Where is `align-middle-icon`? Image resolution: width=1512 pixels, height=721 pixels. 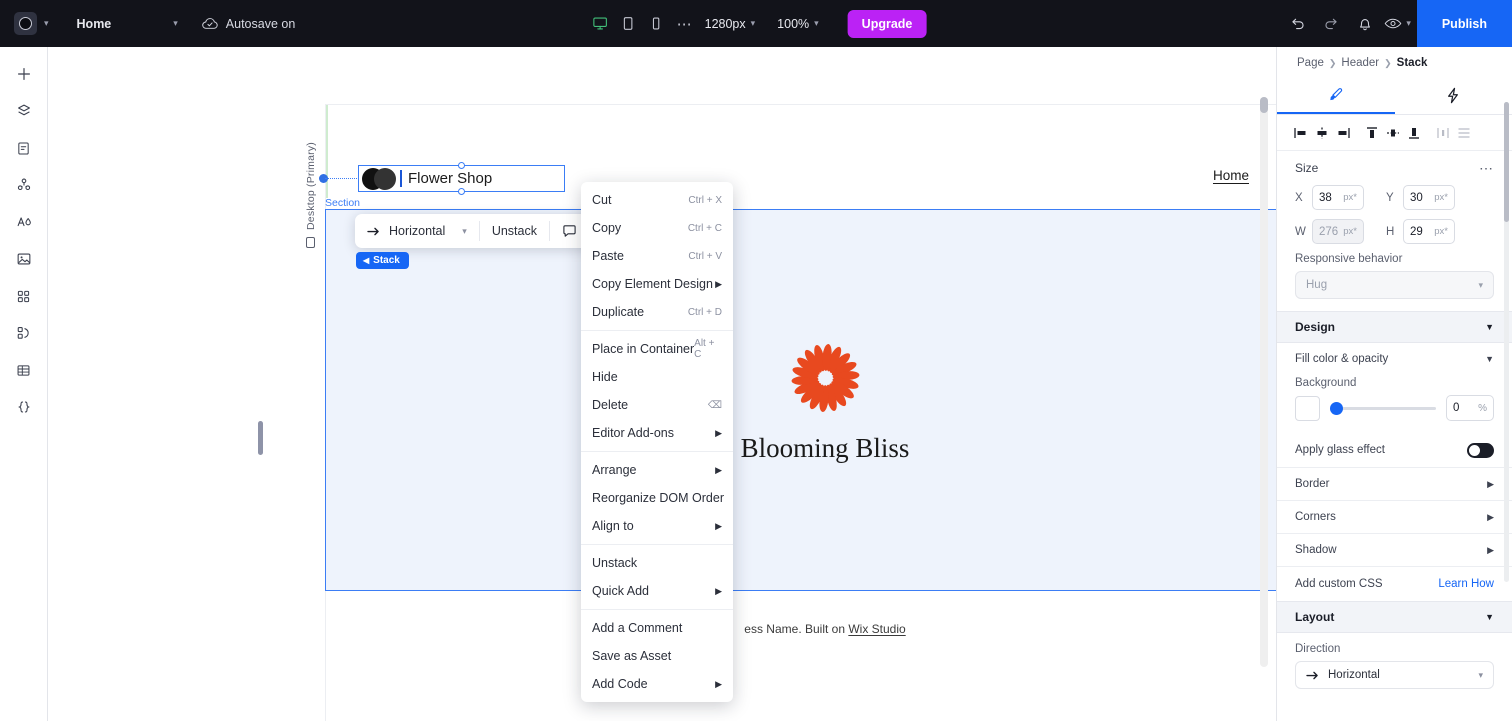
align-middle-icon is located at coordinates (1392, 133).